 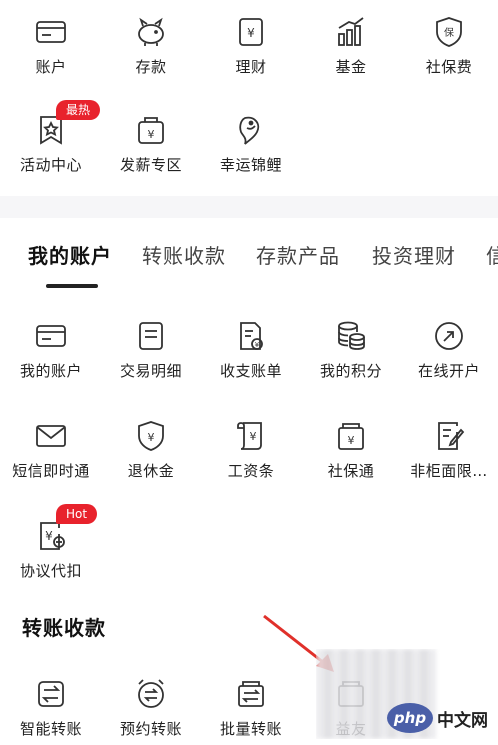 What do you see at coordinates (184, 254) in the screenshot?
I see `tab-transfer: 转账收款` at bounding box center [184, 254].